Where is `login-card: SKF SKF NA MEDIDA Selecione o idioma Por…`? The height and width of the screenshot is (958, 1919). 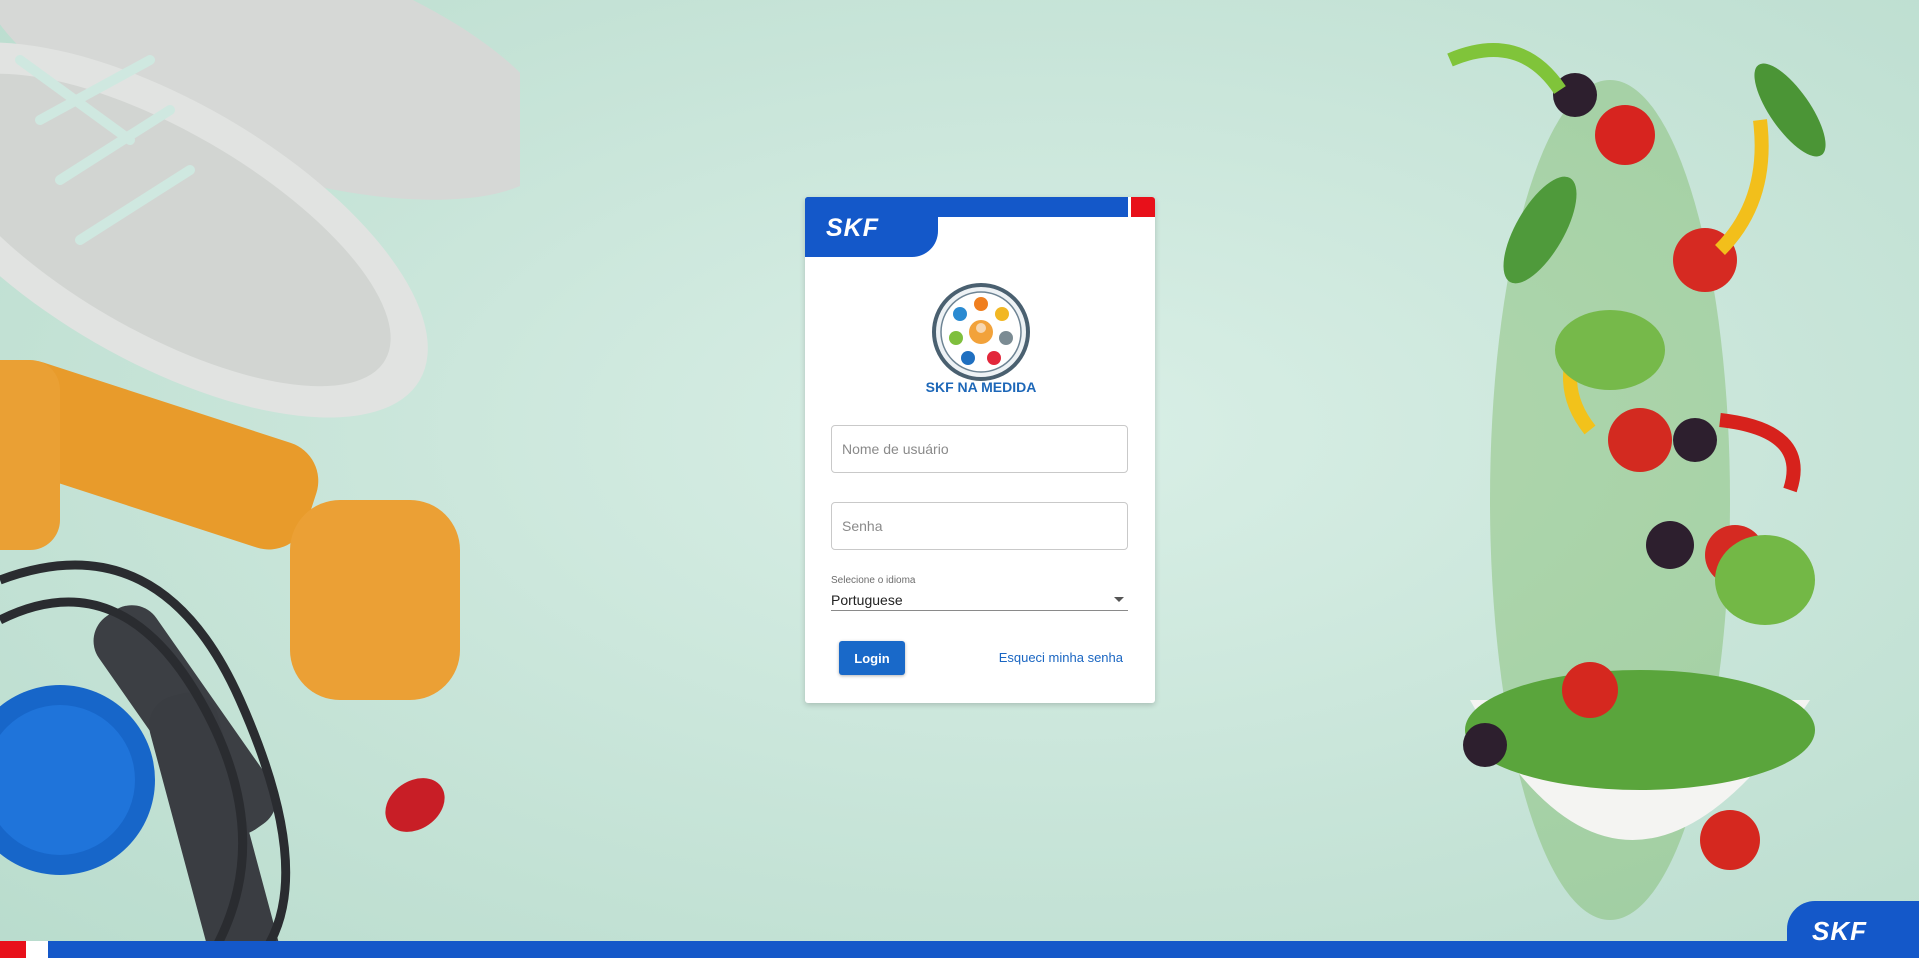
login-card: SKF SKF NA MEDIDA Selecione o idioma Por… is located at coordinates (980, 450).